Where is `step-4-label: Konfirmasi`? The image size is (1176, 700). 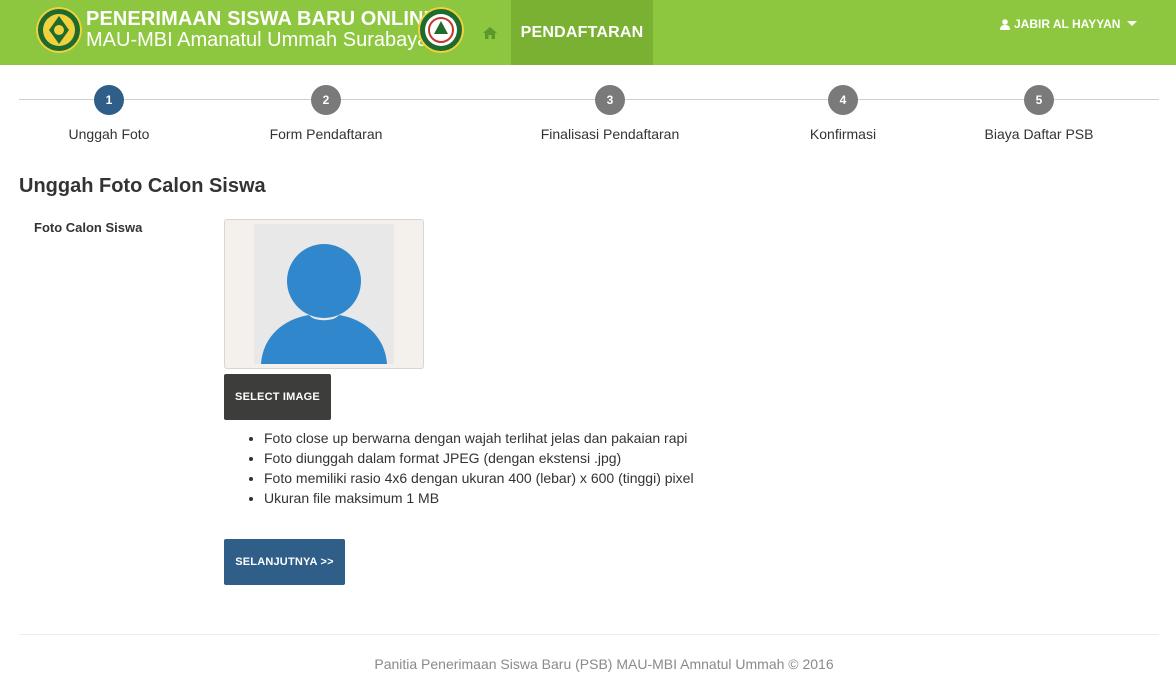
step-4-label: Konfirmasi is located at coordinates (843, 134).